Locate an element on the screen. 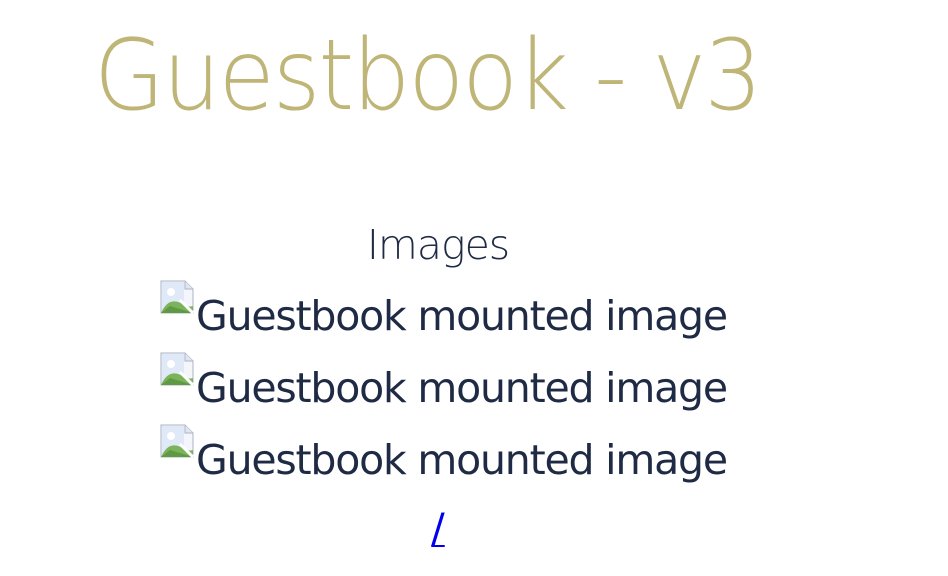  images-heading: Images is located at coordinates (438, 245).